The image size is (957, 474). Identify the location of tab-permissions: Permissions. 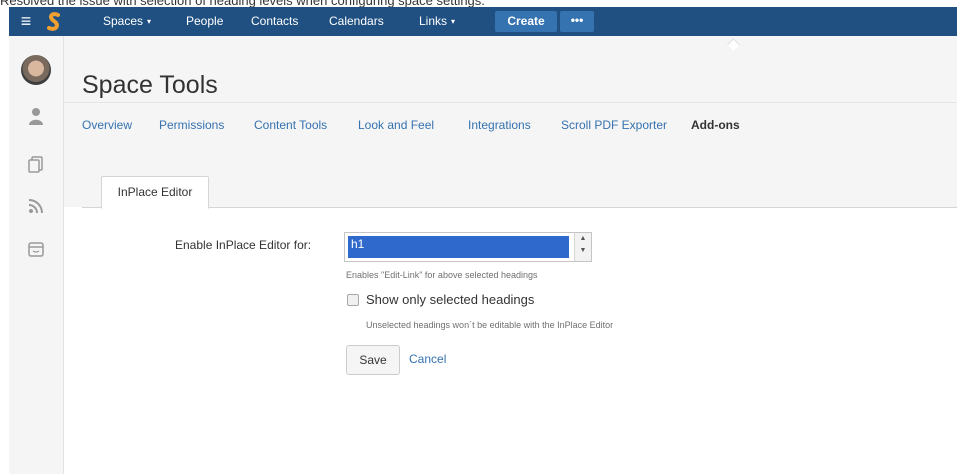
(191, 125).